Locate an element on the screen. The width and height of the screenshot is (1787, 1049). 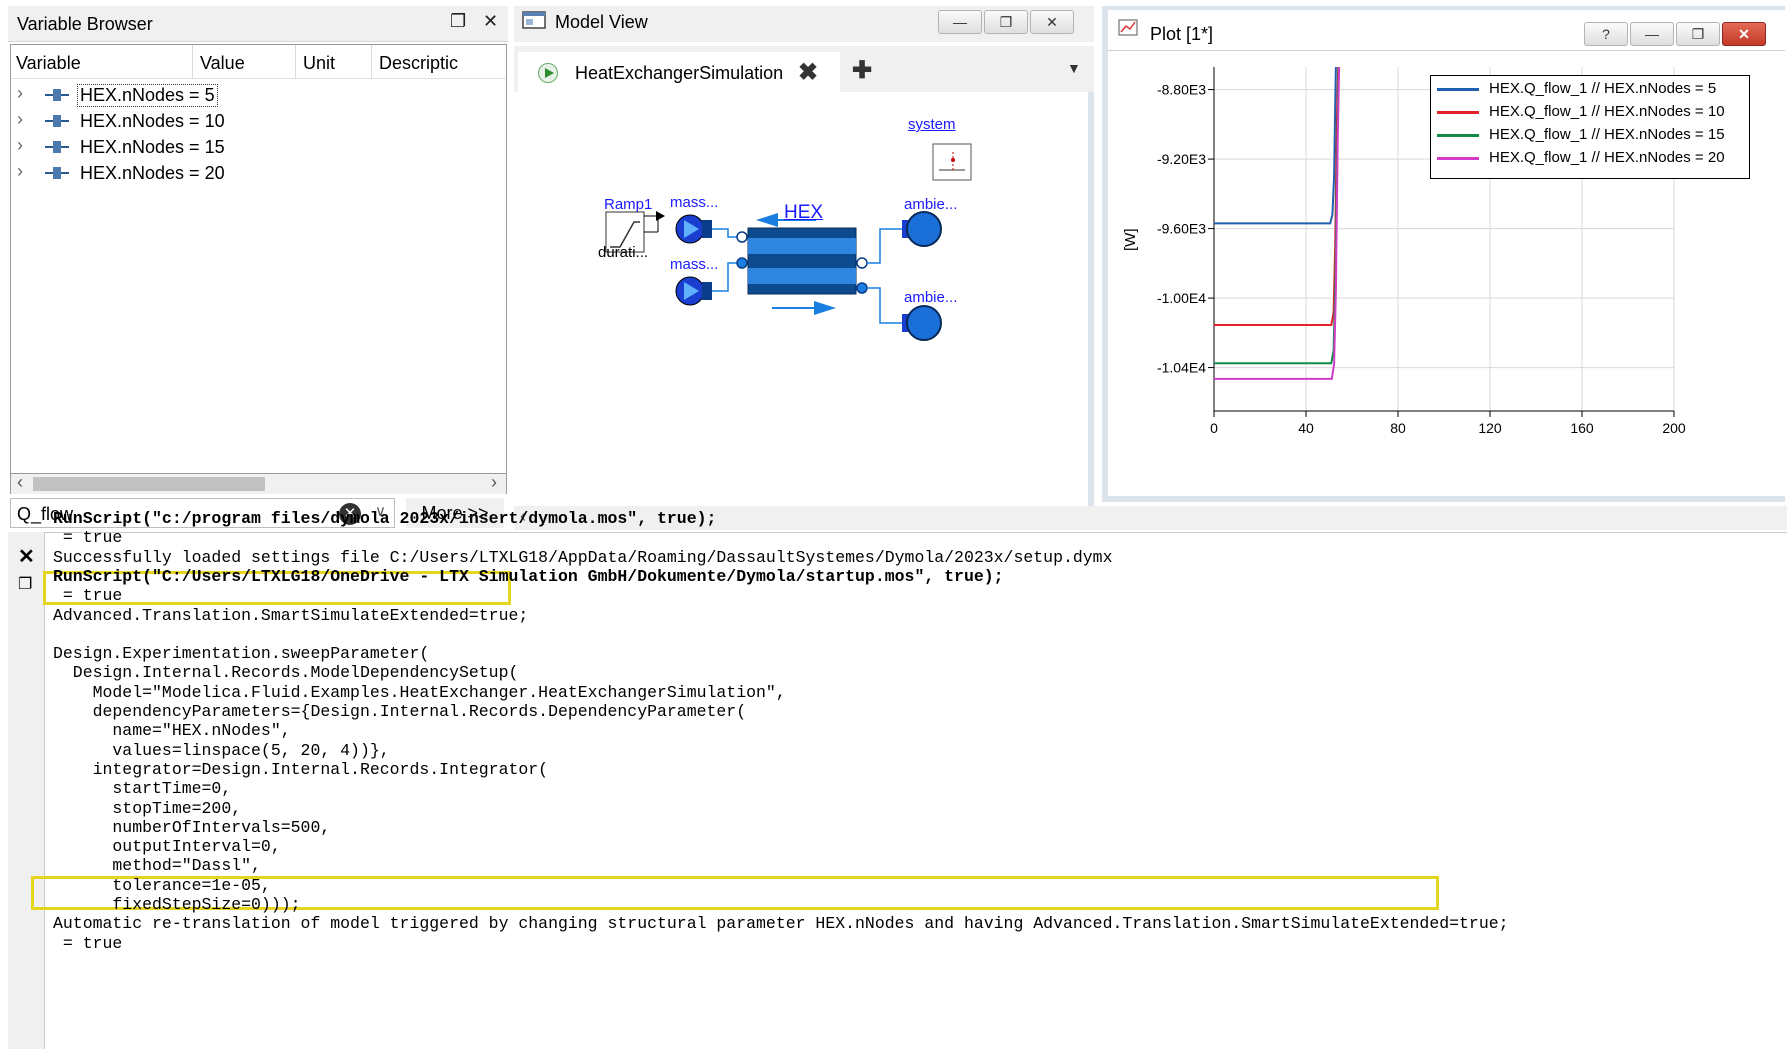
column-header-variable: Variable is located at coordinates (48, 63).